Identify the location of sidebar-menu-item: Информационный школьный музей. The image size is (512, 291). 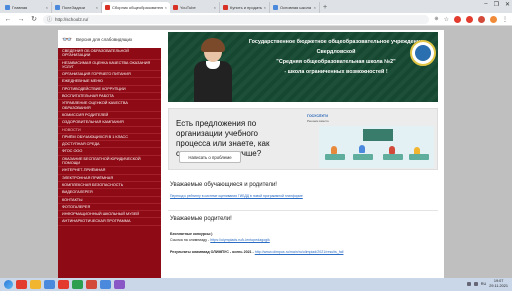
(109, 215).